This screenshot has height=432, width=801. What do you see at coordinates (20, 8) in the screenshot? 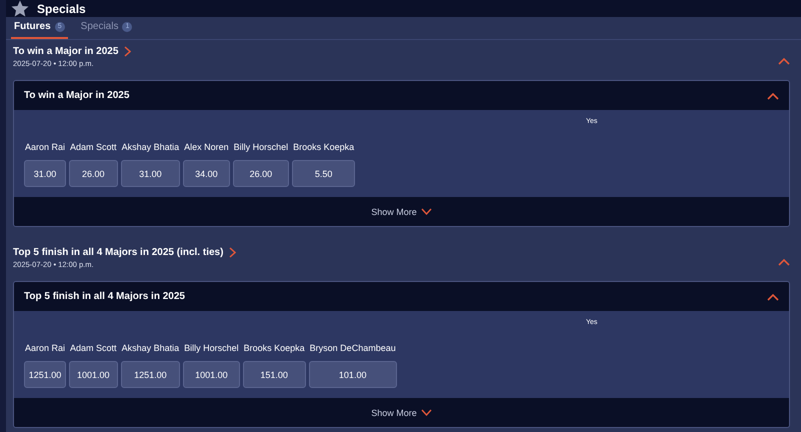
I see `star-icon` at bounding box center [20, 8].